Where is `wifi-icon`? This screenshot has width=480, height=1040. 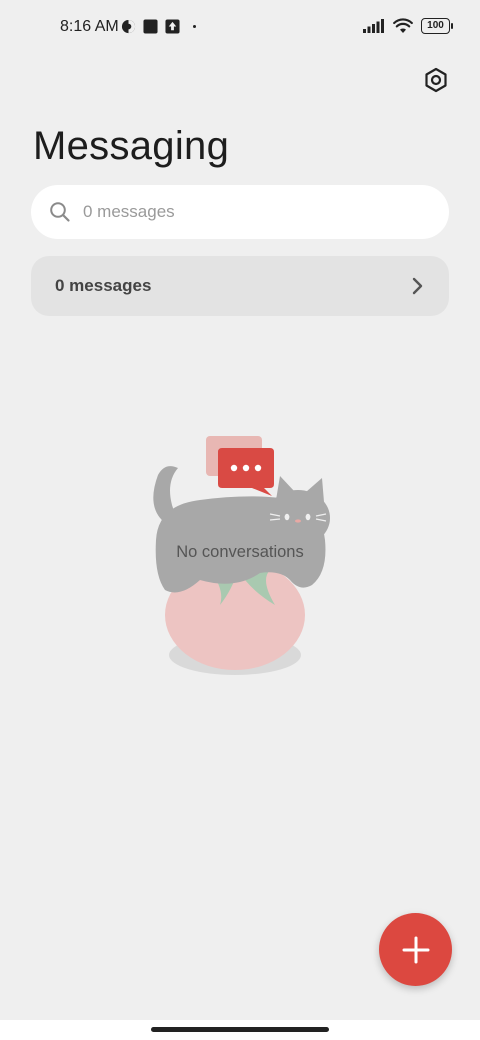
wifi-icon is located at coordinates (403, 25).